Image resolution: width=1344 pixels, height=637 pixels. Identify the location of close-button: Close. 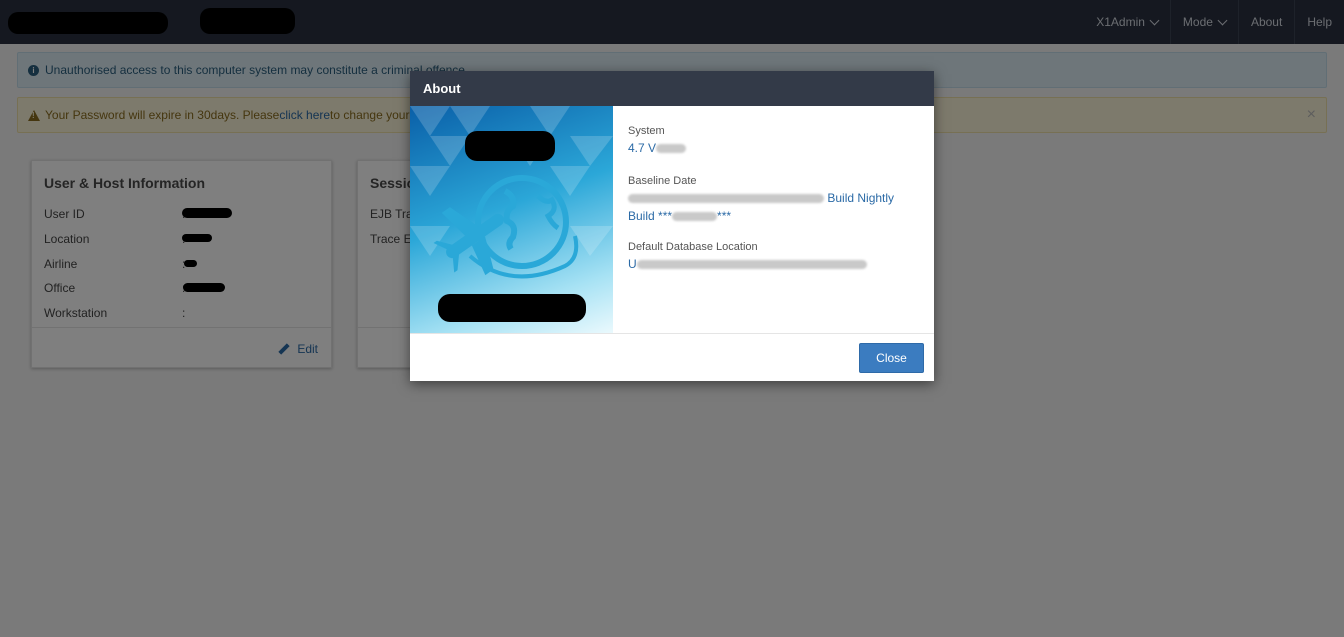
(891, 358).